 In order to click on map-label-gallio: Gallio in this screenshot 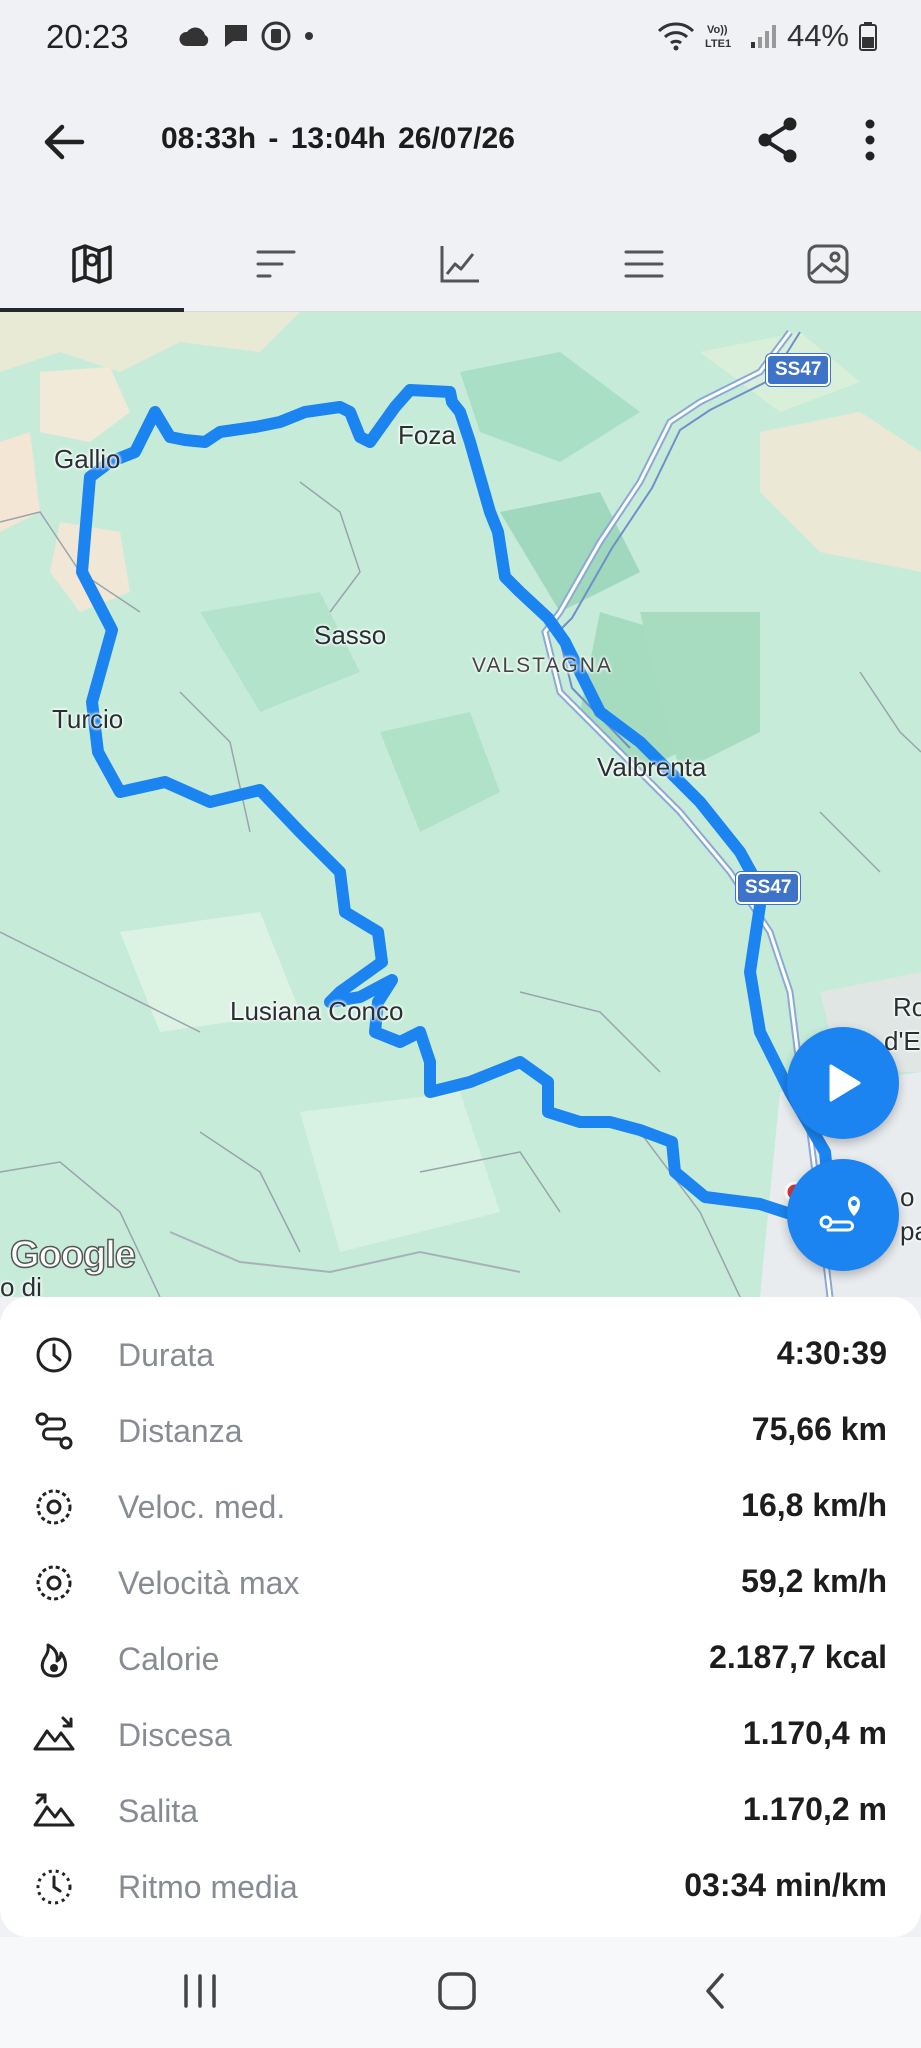, I will do `click(87, 459)`.